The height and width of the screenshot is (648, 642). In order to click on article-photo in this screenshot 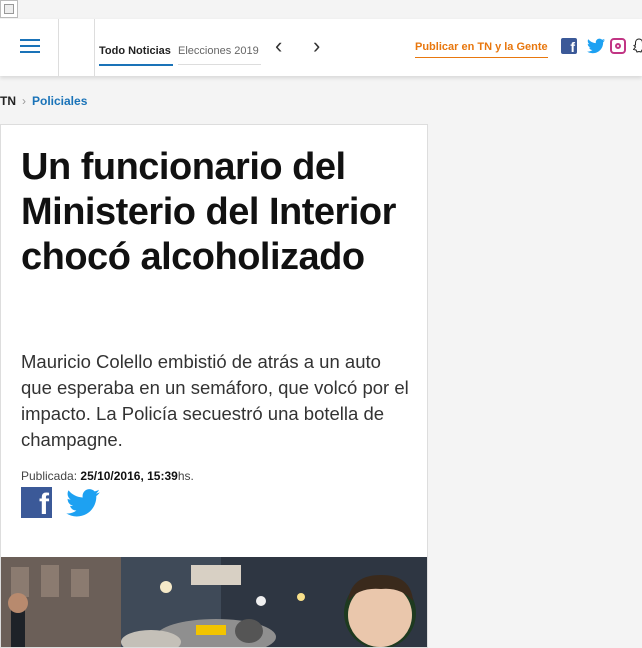, I will do `click(214, 602)`.